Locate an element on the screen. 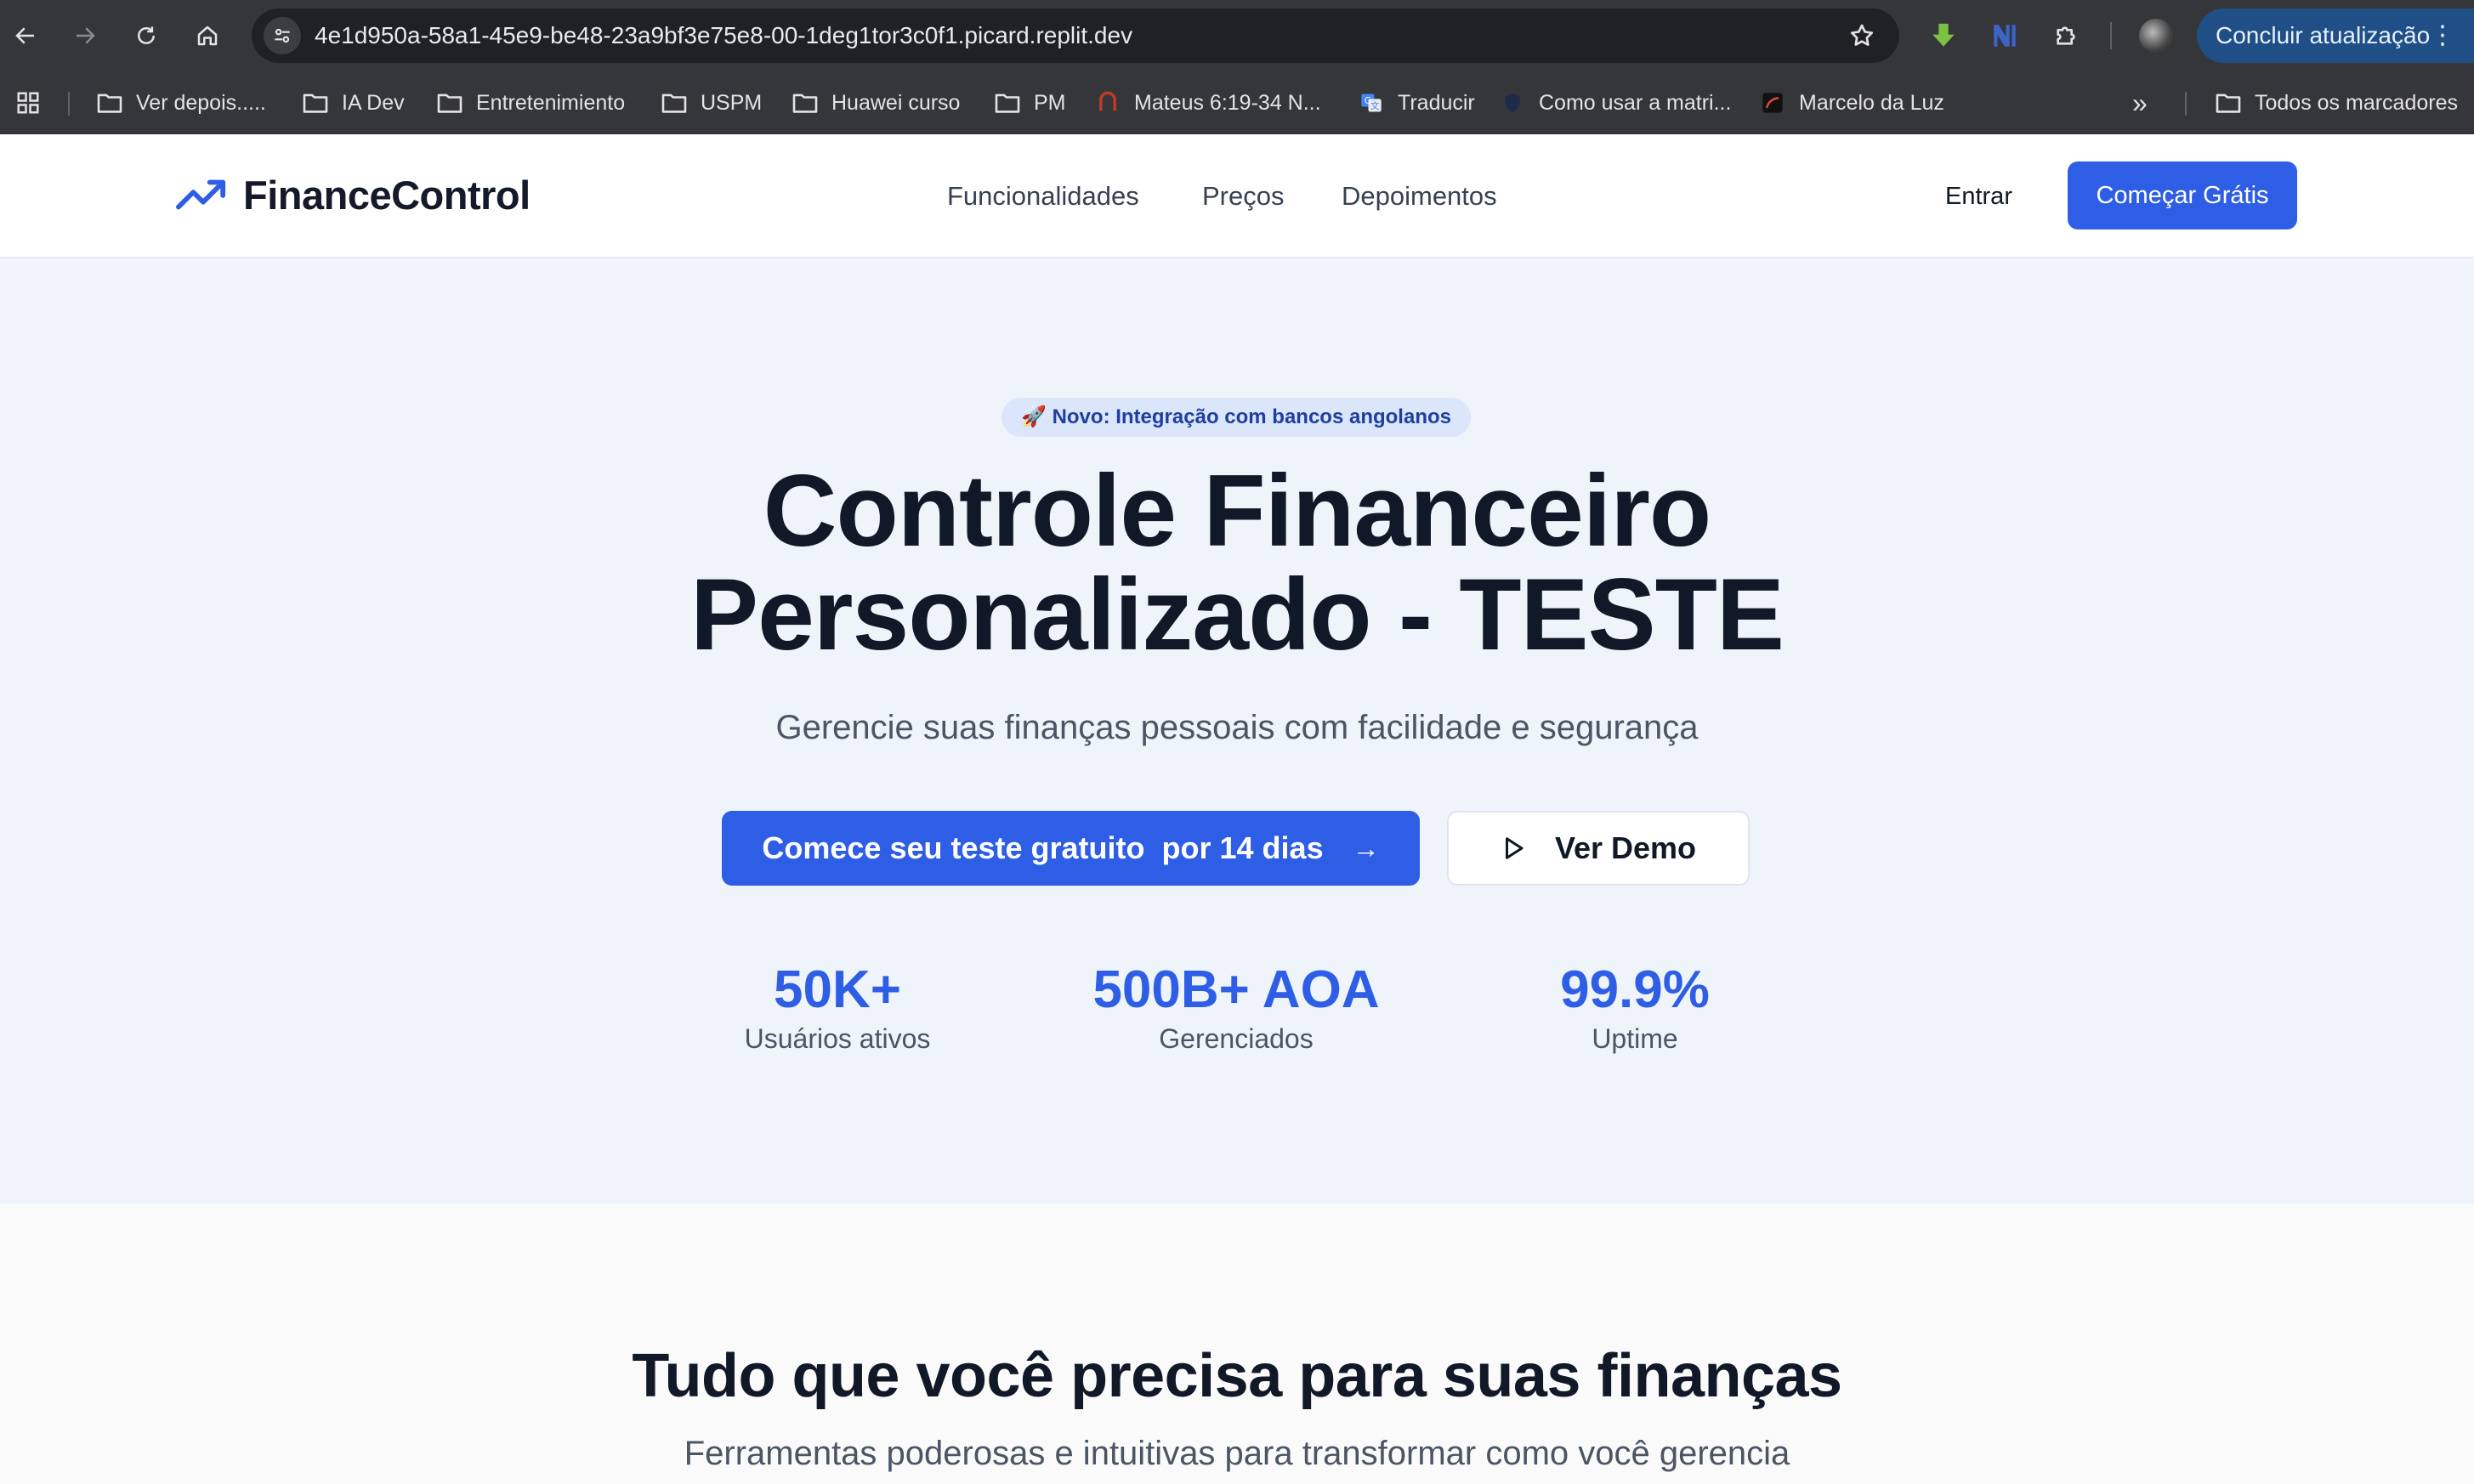  translate-favicon-icon: 文G is located at coordinates (1371, 103).